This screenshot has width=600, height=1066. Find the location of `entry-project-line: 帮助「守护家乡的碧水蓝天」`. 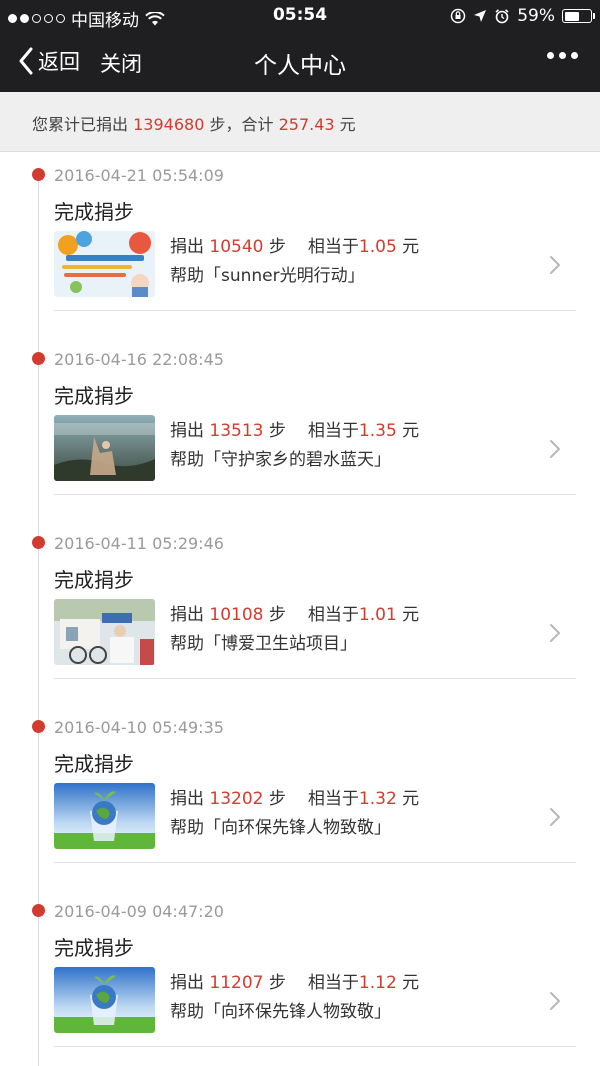

entry-project-line: 帮助「守护家乡的碧水蓝天」 is located at coordinates (280, 457).